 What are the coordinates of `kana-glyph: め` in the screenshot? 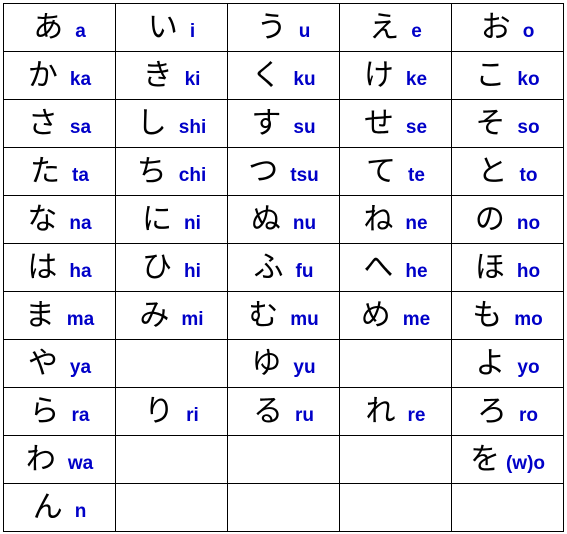 It's located at (375, 315).